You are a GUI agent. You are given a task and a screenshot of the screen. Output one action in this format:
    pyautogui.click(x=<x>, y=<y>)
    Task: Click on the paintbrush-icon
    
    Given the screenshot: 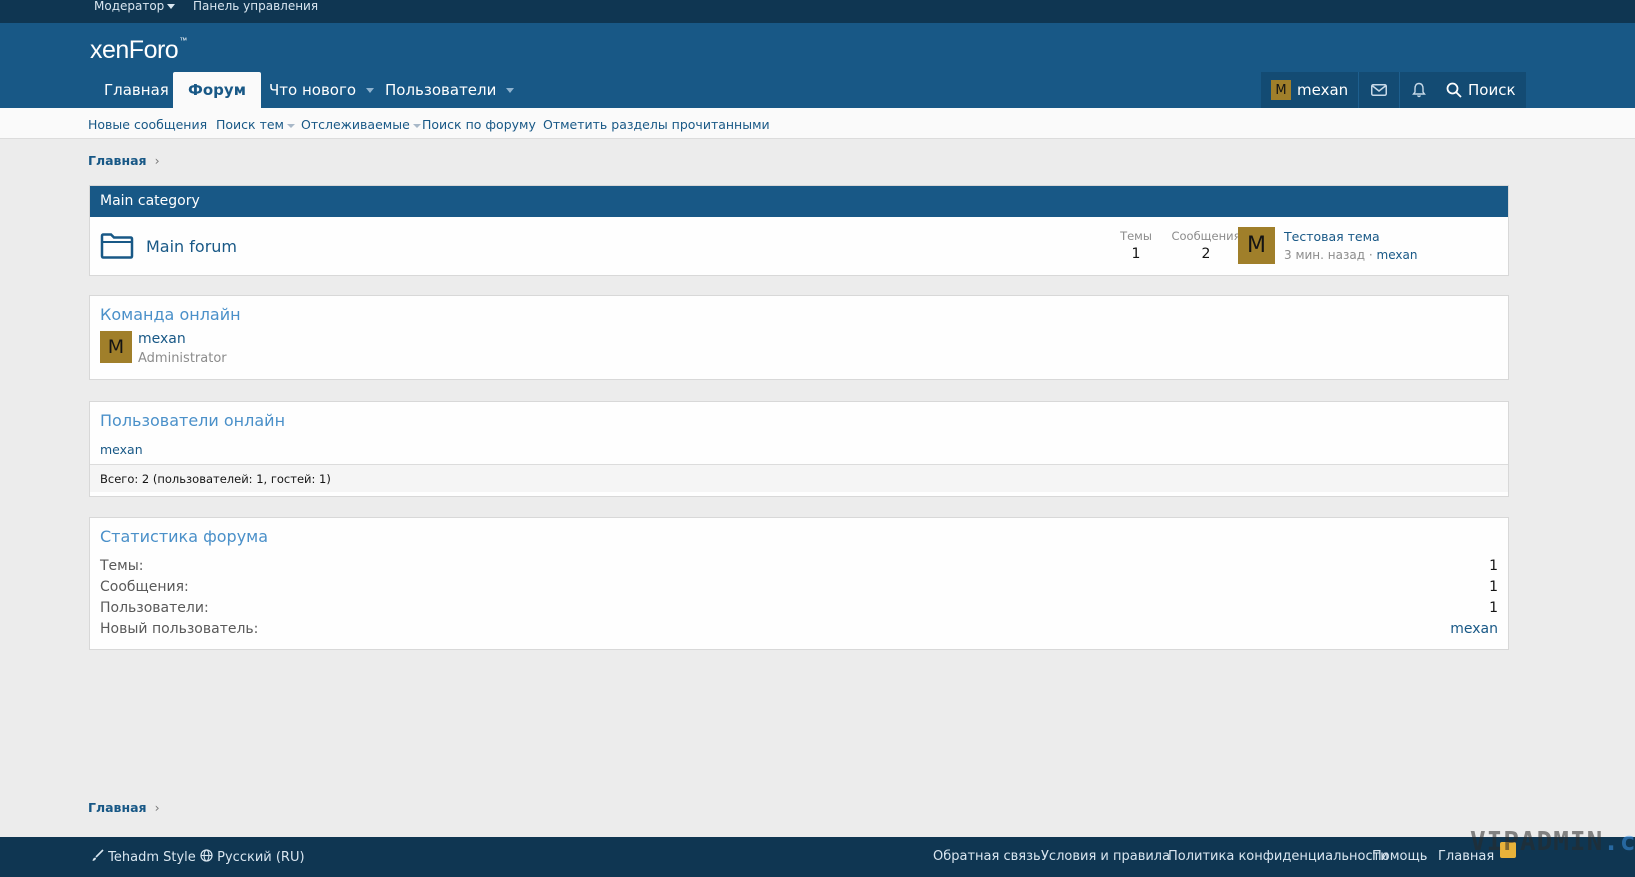 What is the action you would take?
    pyautogui.click(x=98, y=855)
    